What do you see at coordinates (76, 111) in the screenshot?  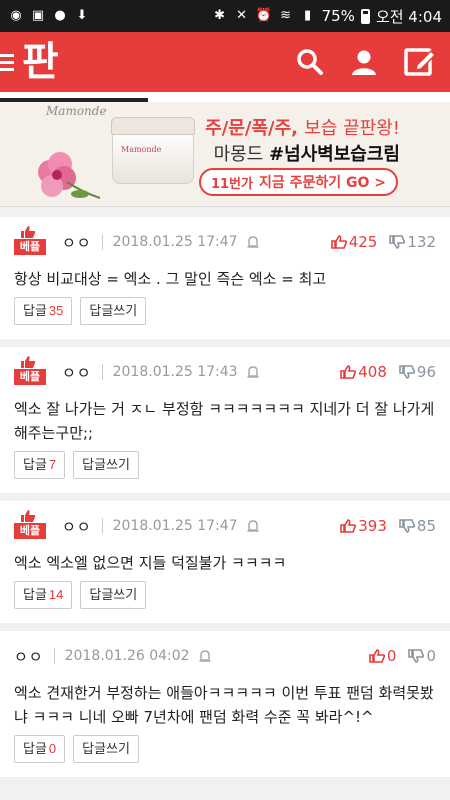 I see `ad-brand: Mamonde` at bounding box center [76, 111].